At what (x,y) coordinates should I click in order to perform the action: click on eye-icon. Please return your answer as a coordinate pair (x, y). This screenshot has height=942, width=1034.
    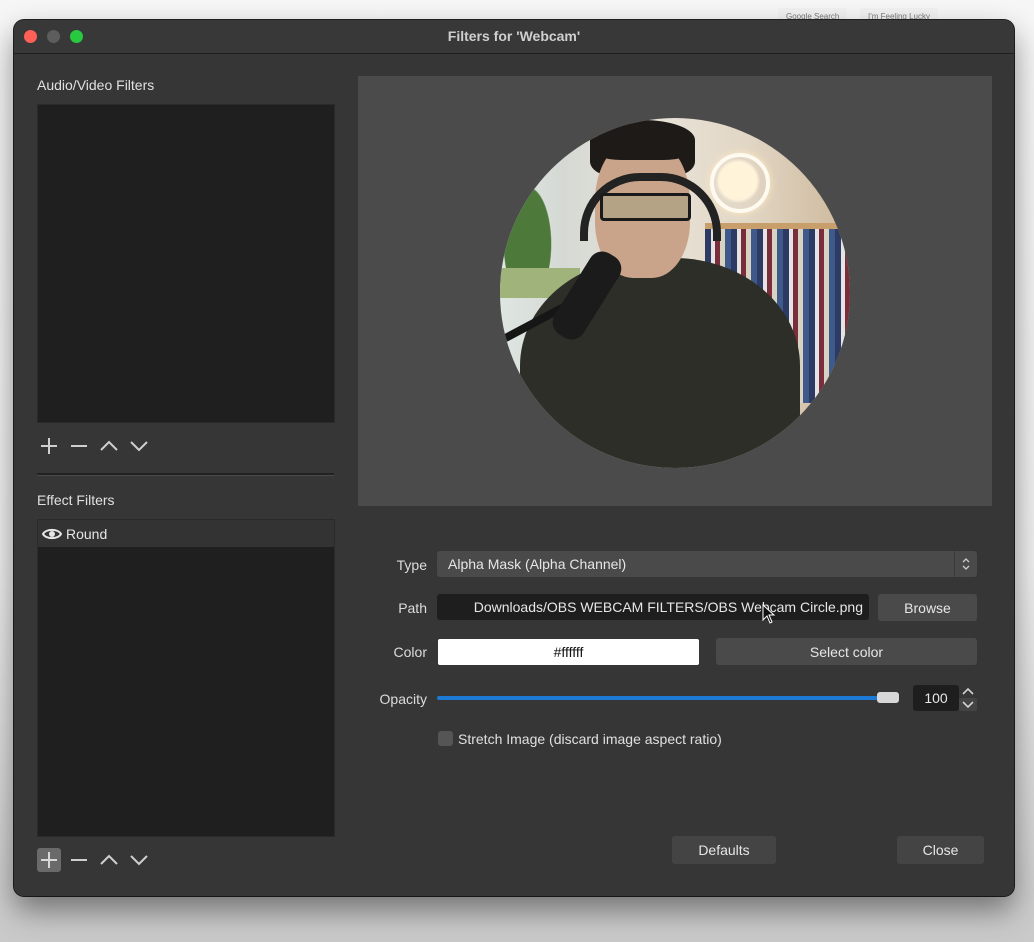
    Looking at the image, I should click on (52, 534).